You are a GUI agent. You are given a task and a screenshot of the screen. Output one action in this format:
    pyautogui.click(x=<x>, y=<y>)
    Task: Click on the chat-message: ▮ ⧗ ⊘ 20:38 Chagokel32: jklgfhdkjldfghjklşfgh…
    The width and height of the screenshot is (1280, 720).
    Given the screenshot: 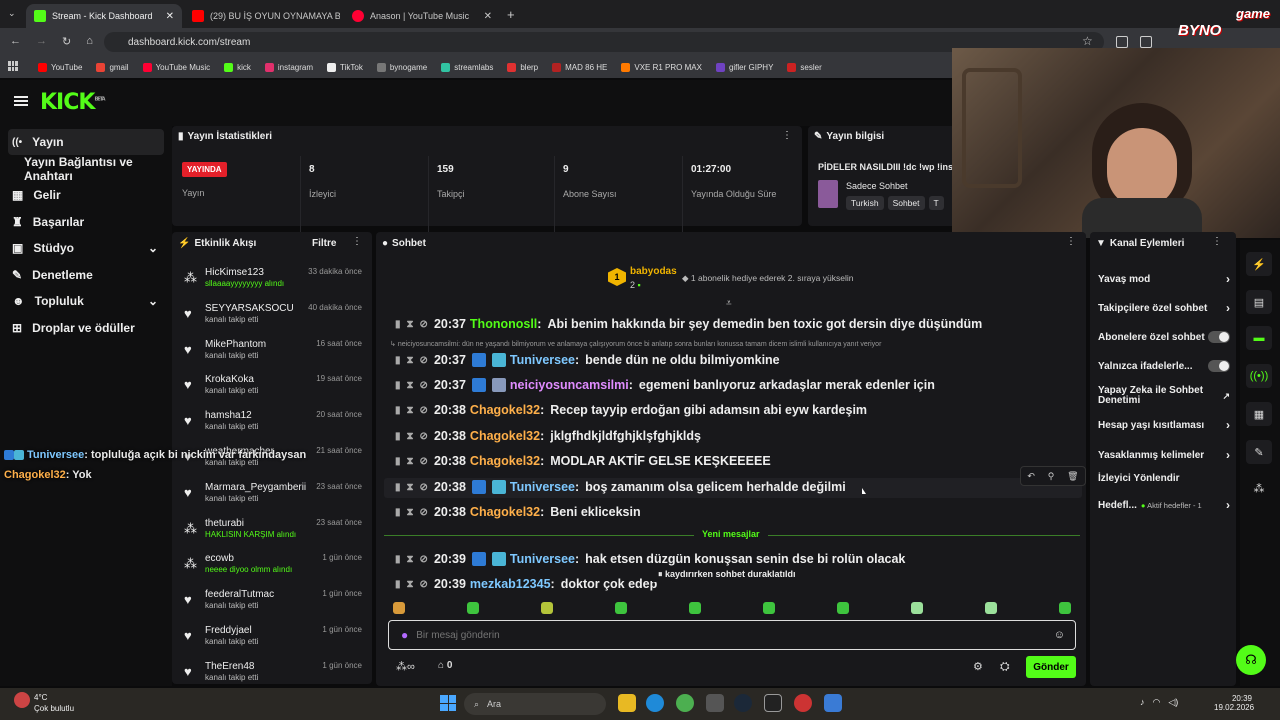 What is the action you would take?
    pyautogui.click(x=548, y=436)
    